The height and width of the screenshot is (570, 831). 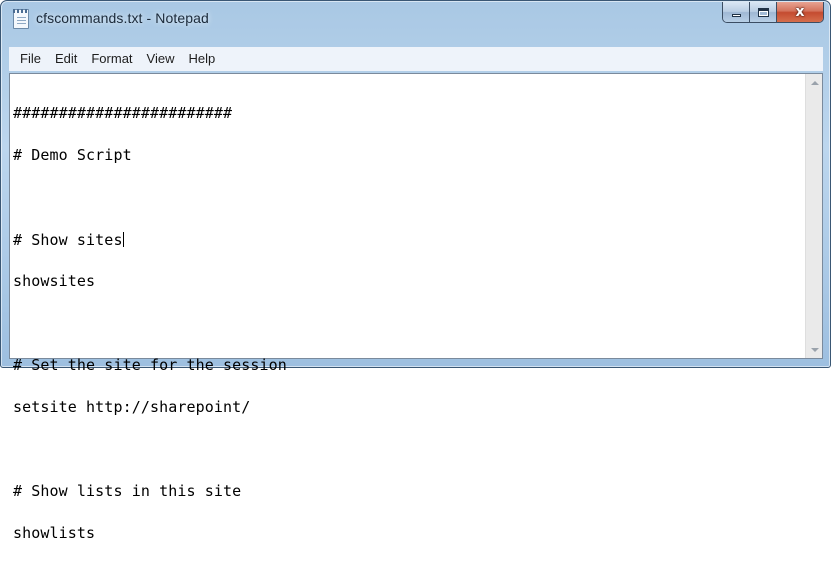 What do you see at coordinates (127, 491) in the screenshot?
I see `text-line: # Show lists in this site` at bounding box center [127, 491].